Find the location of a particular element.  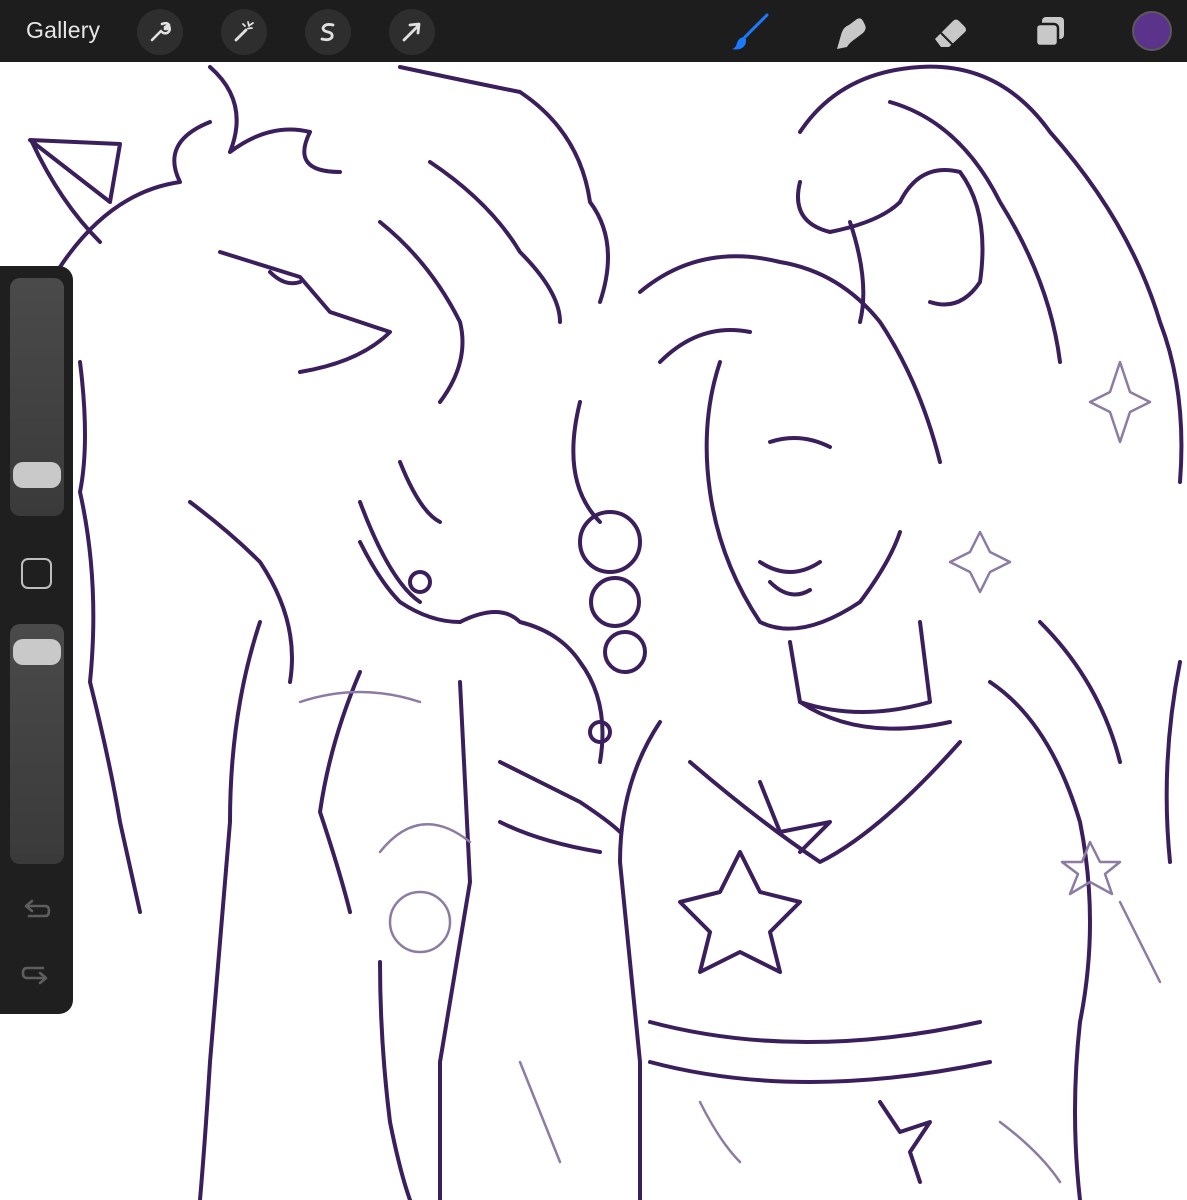

layers-button is located at coordinates (1050, 32).